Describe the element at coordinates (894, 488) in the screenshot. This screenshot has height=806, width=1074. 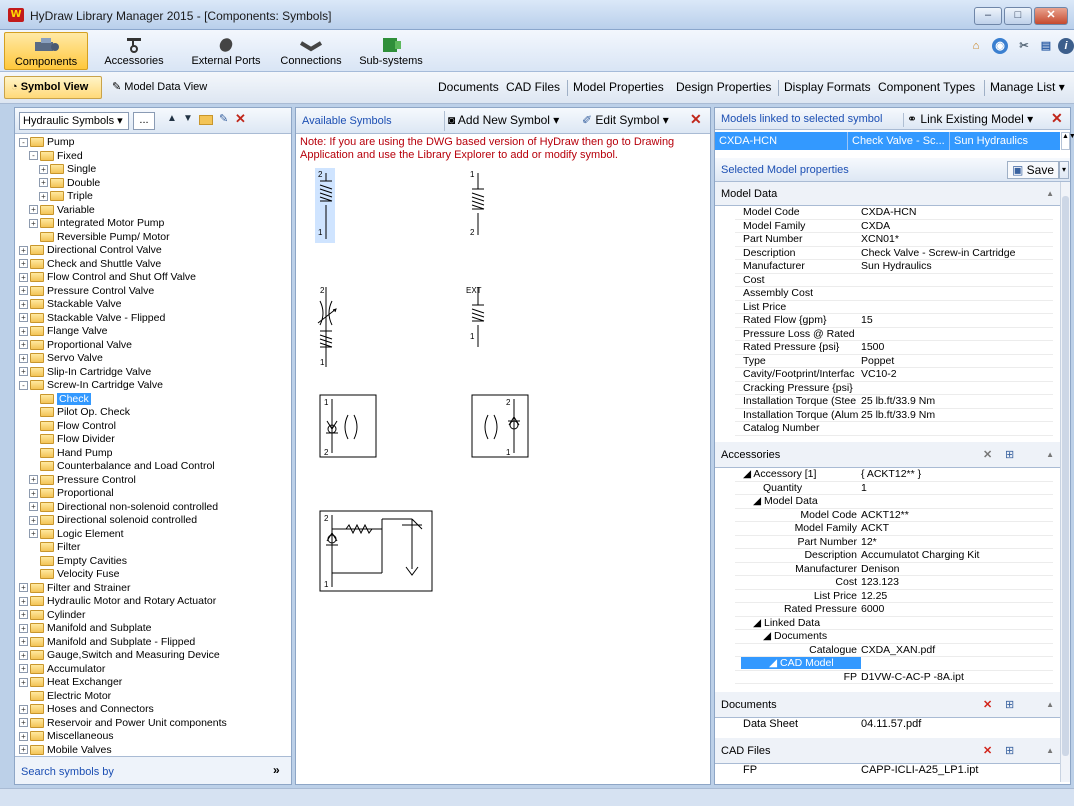
I see `accessory-row: Quantity 1` at that location.